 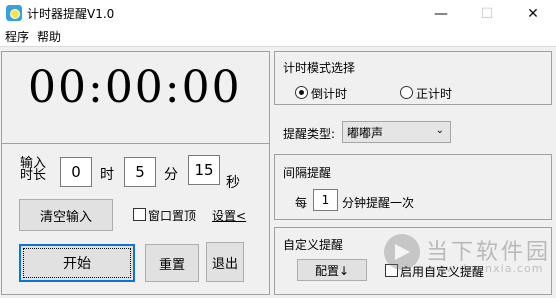 I want to click on timer-mode-title: 计时模式选择, so click(x=319, y=68).